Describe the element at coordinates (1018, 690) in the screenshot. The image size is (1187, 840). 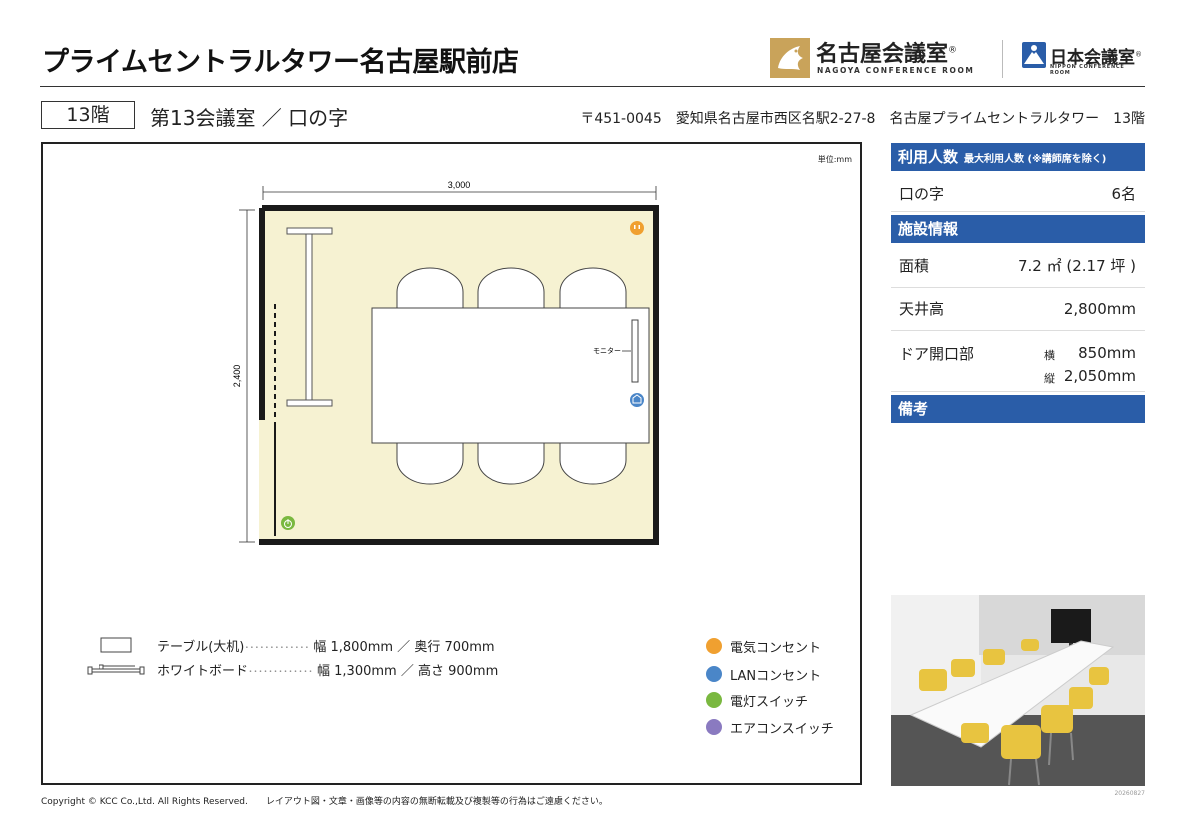
I see `room-photo` at that location.